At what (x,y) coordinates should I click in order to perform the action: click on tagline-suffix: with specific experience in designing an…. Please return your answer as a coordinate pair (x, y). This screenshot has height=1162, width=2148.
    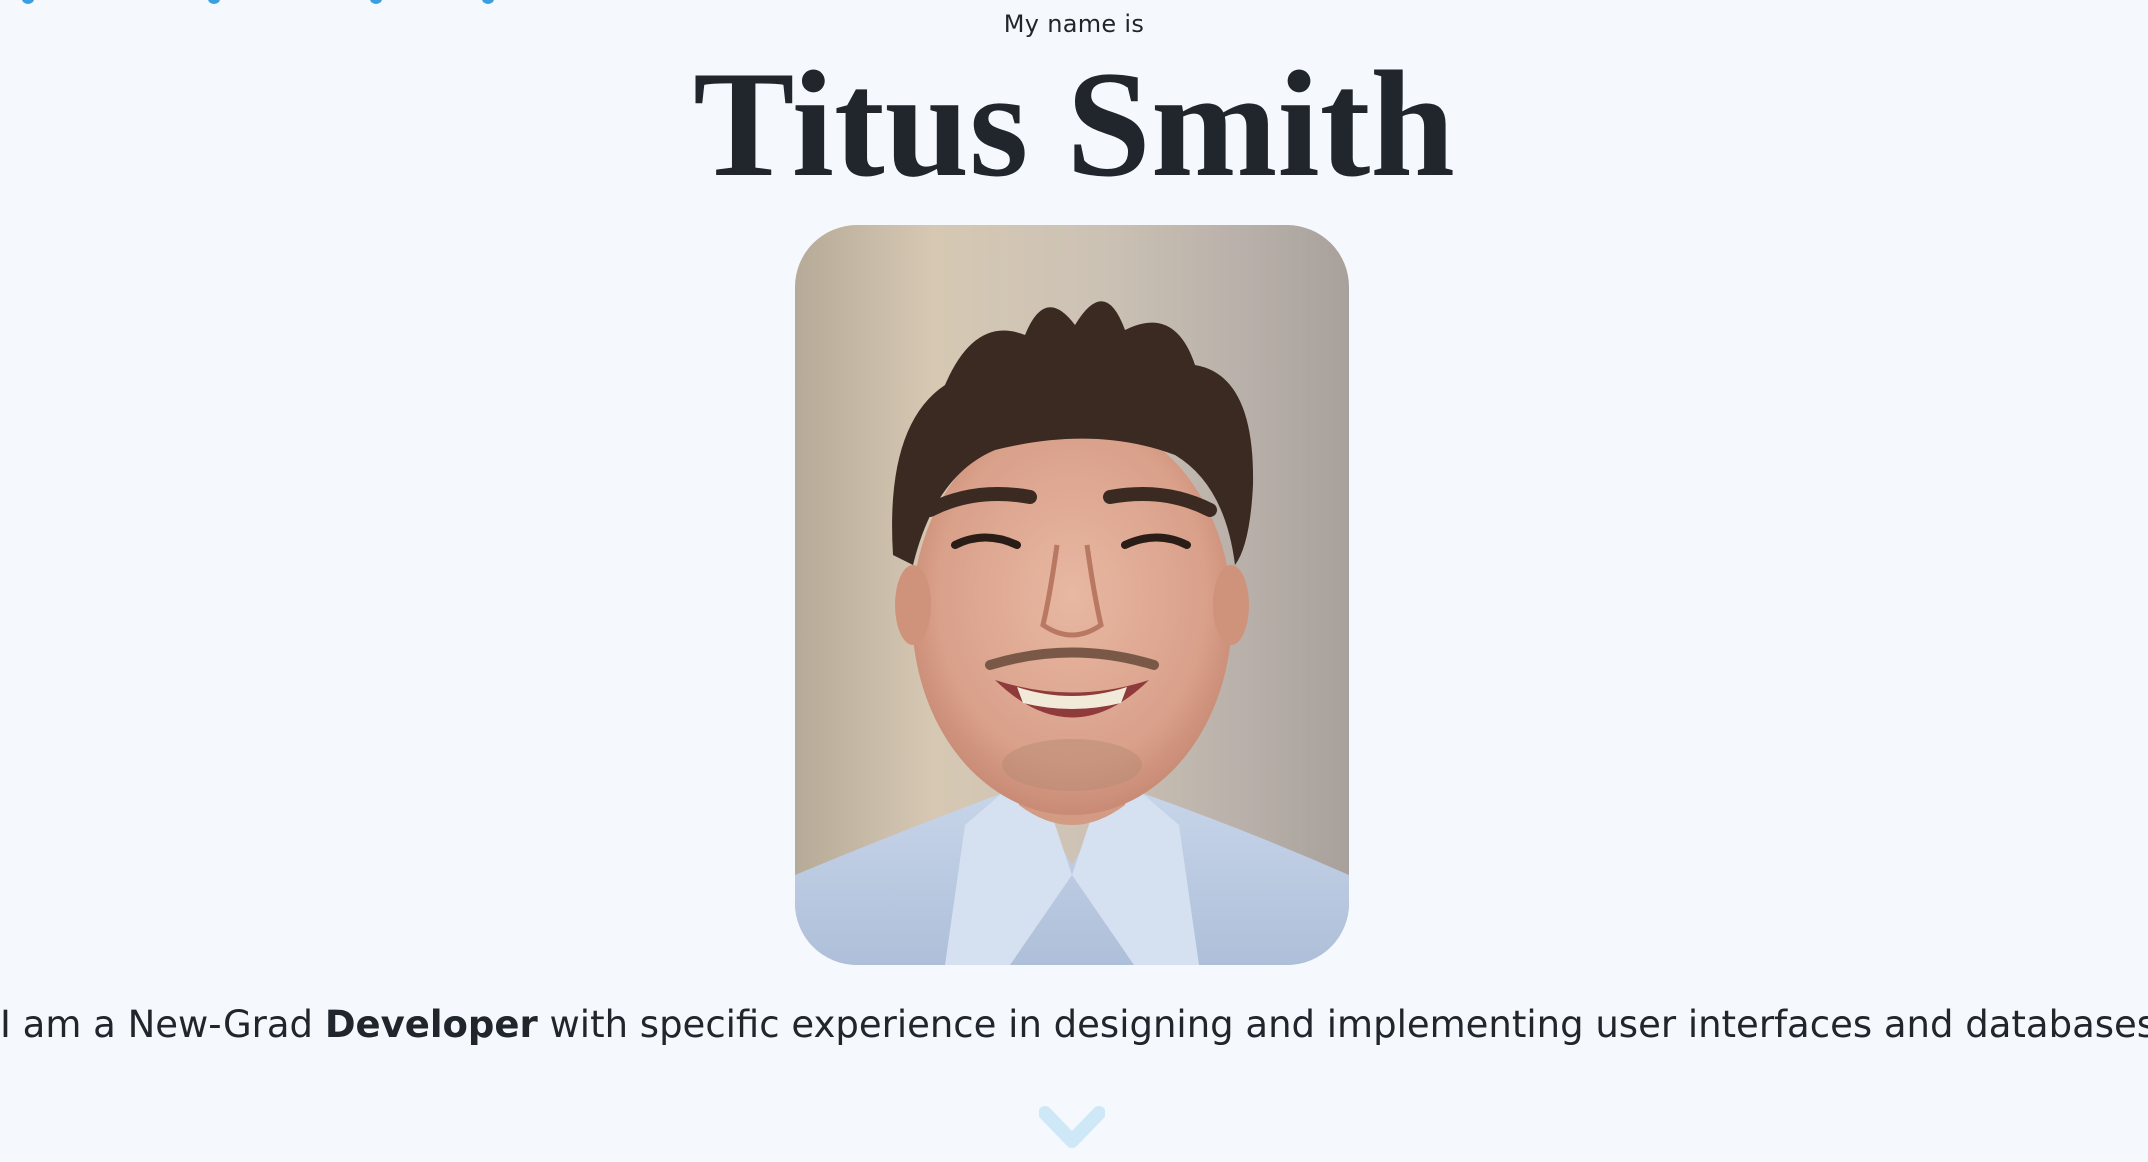
    Looking at the image, I should click on (1342, 1024).